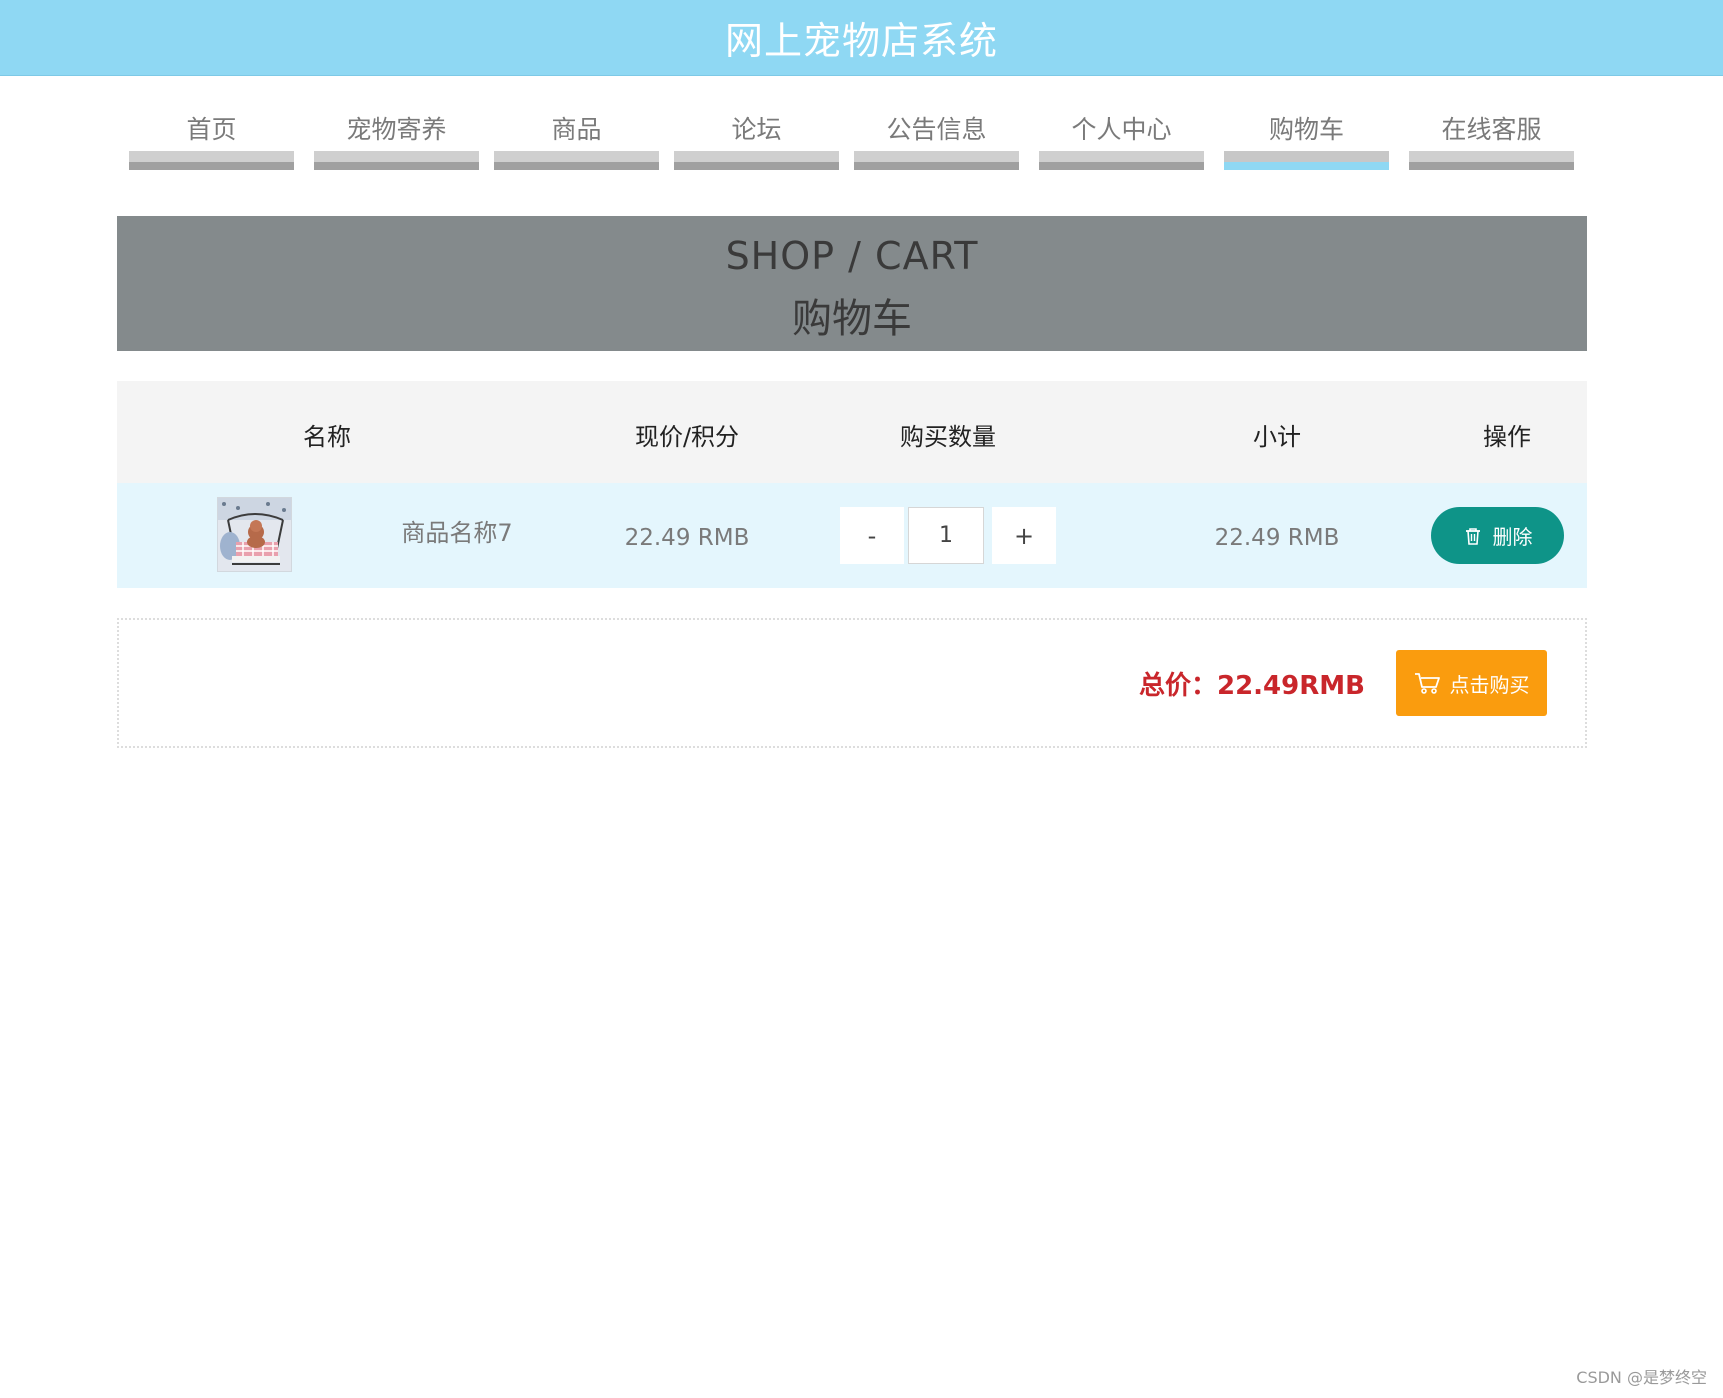  Describe the element at coordinates (852, 283) in the screenshot. I see `section-banner: SHOP / CART 购物车` at that location.